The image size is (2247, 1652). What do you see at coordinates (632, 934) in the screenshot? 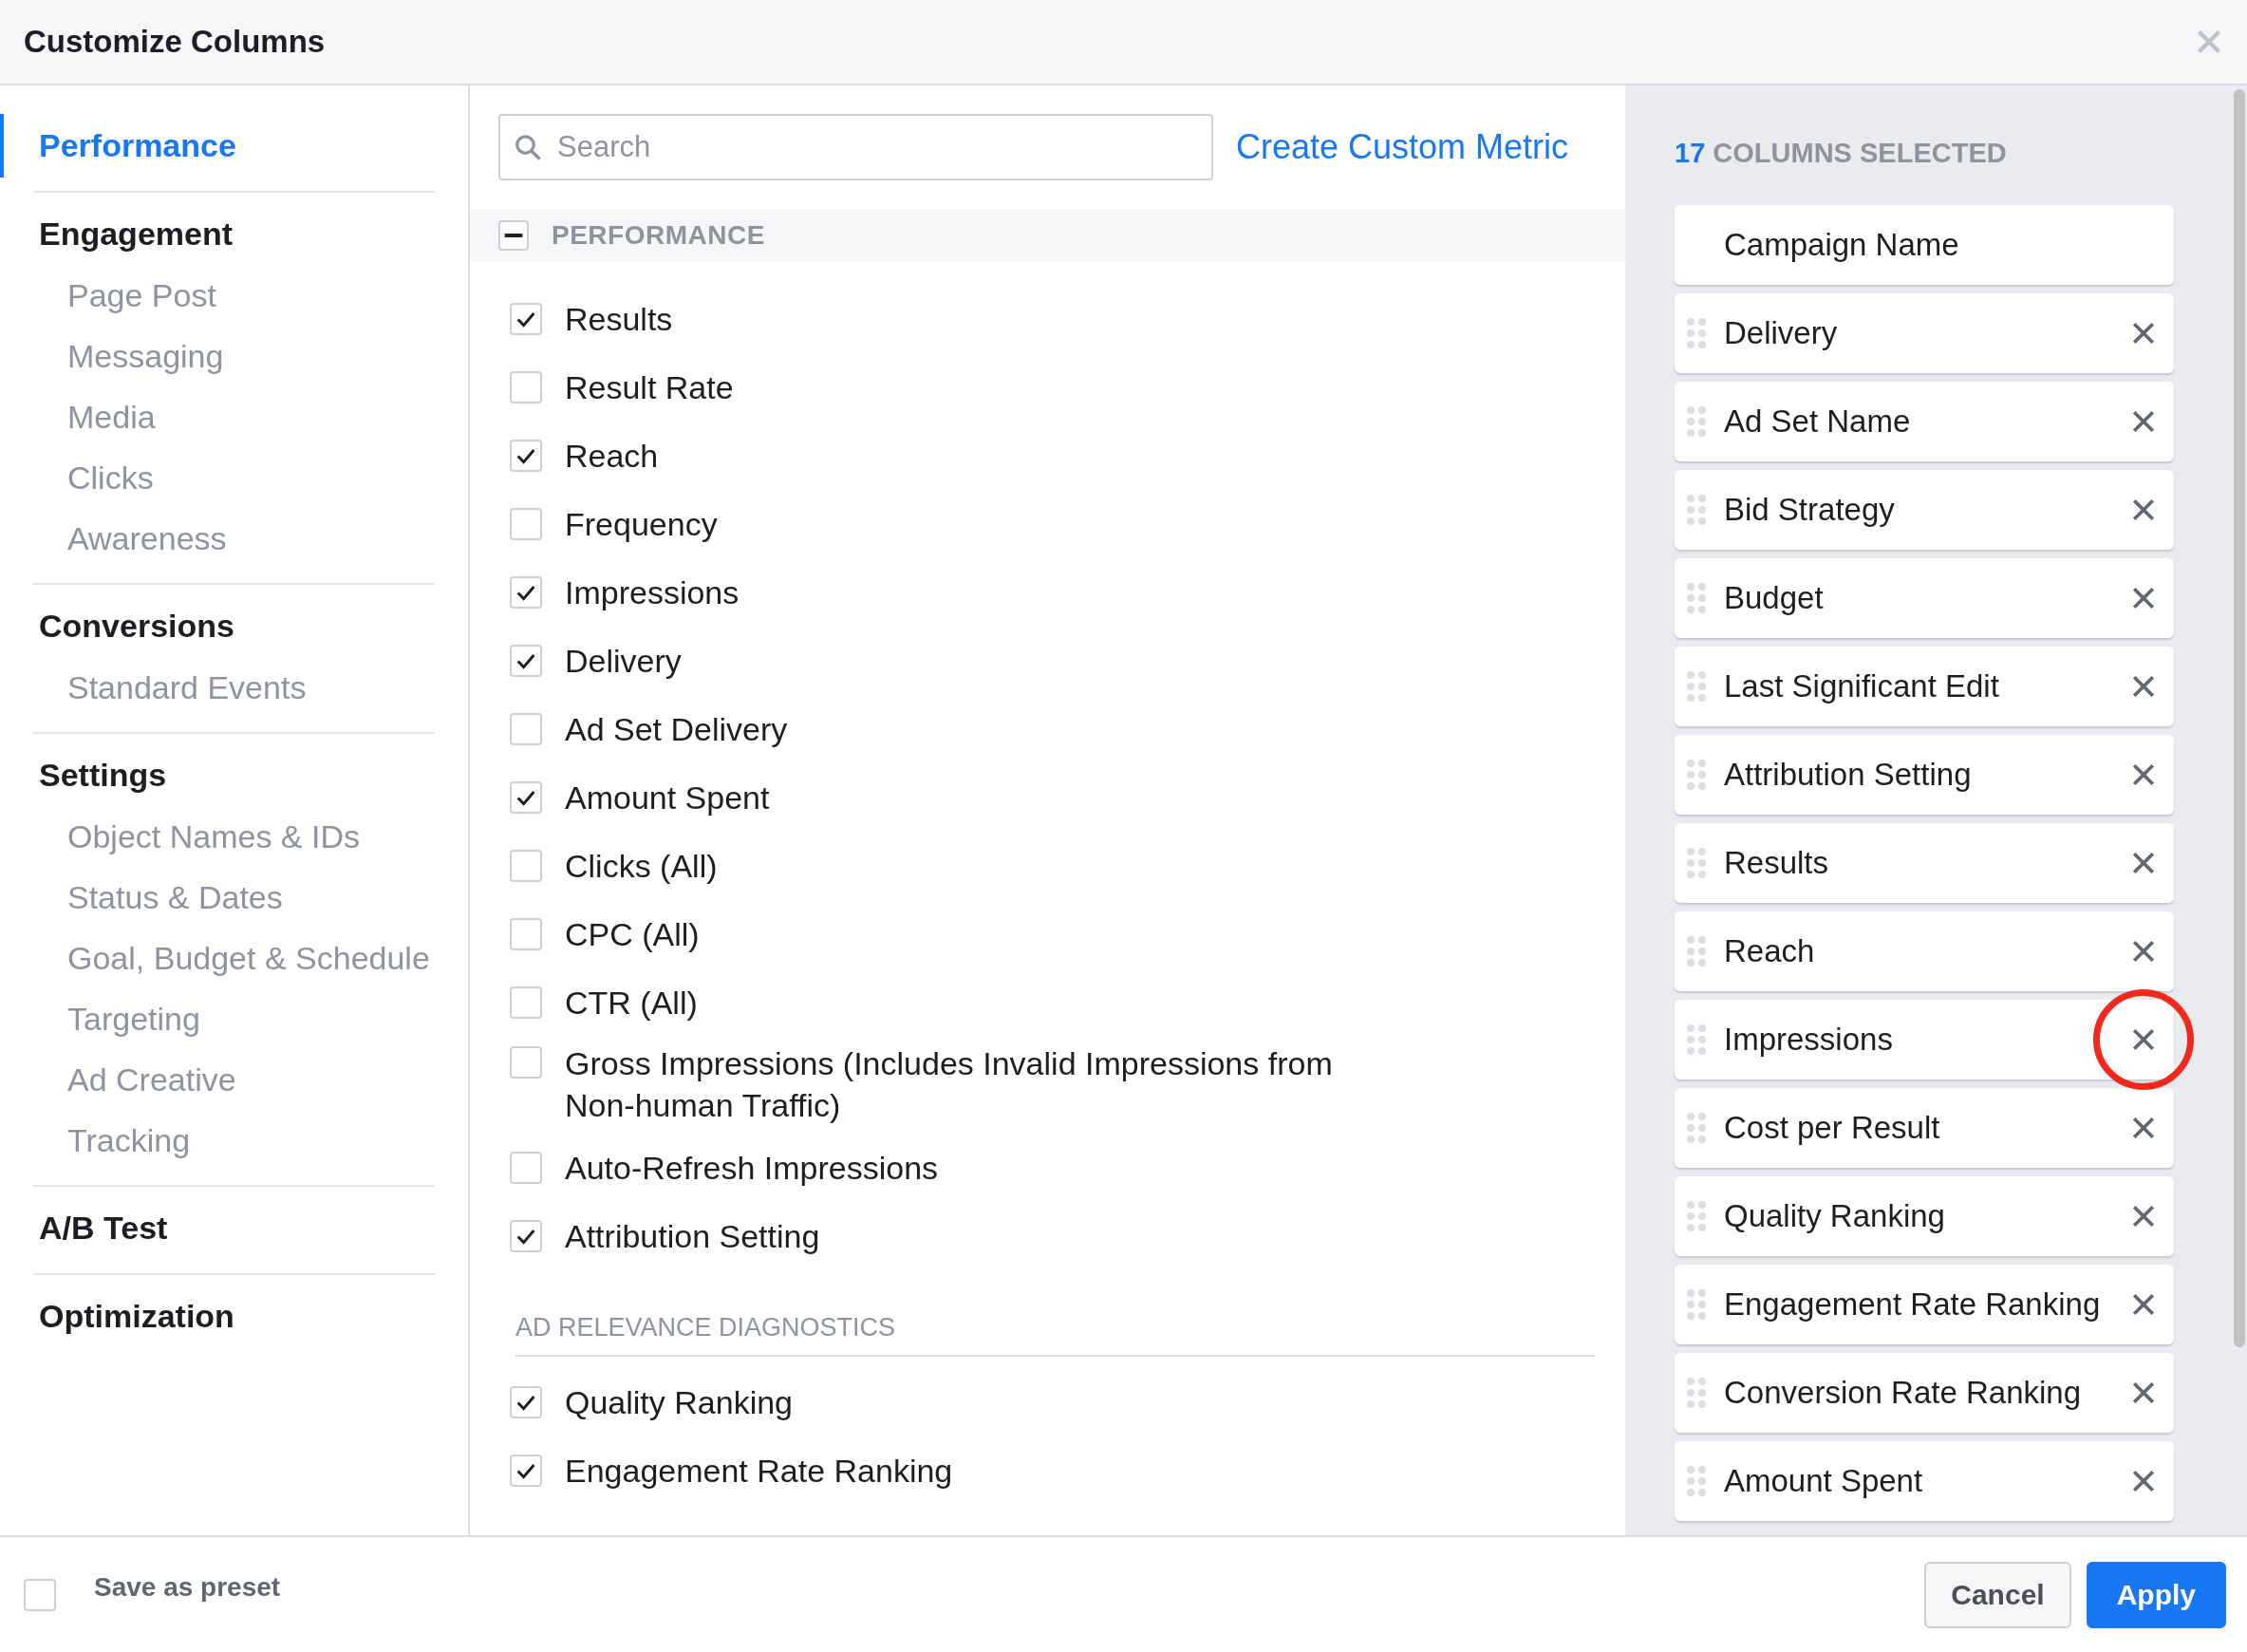
I see `metric-label: CPC (All)` at bounding box center [632, 934].